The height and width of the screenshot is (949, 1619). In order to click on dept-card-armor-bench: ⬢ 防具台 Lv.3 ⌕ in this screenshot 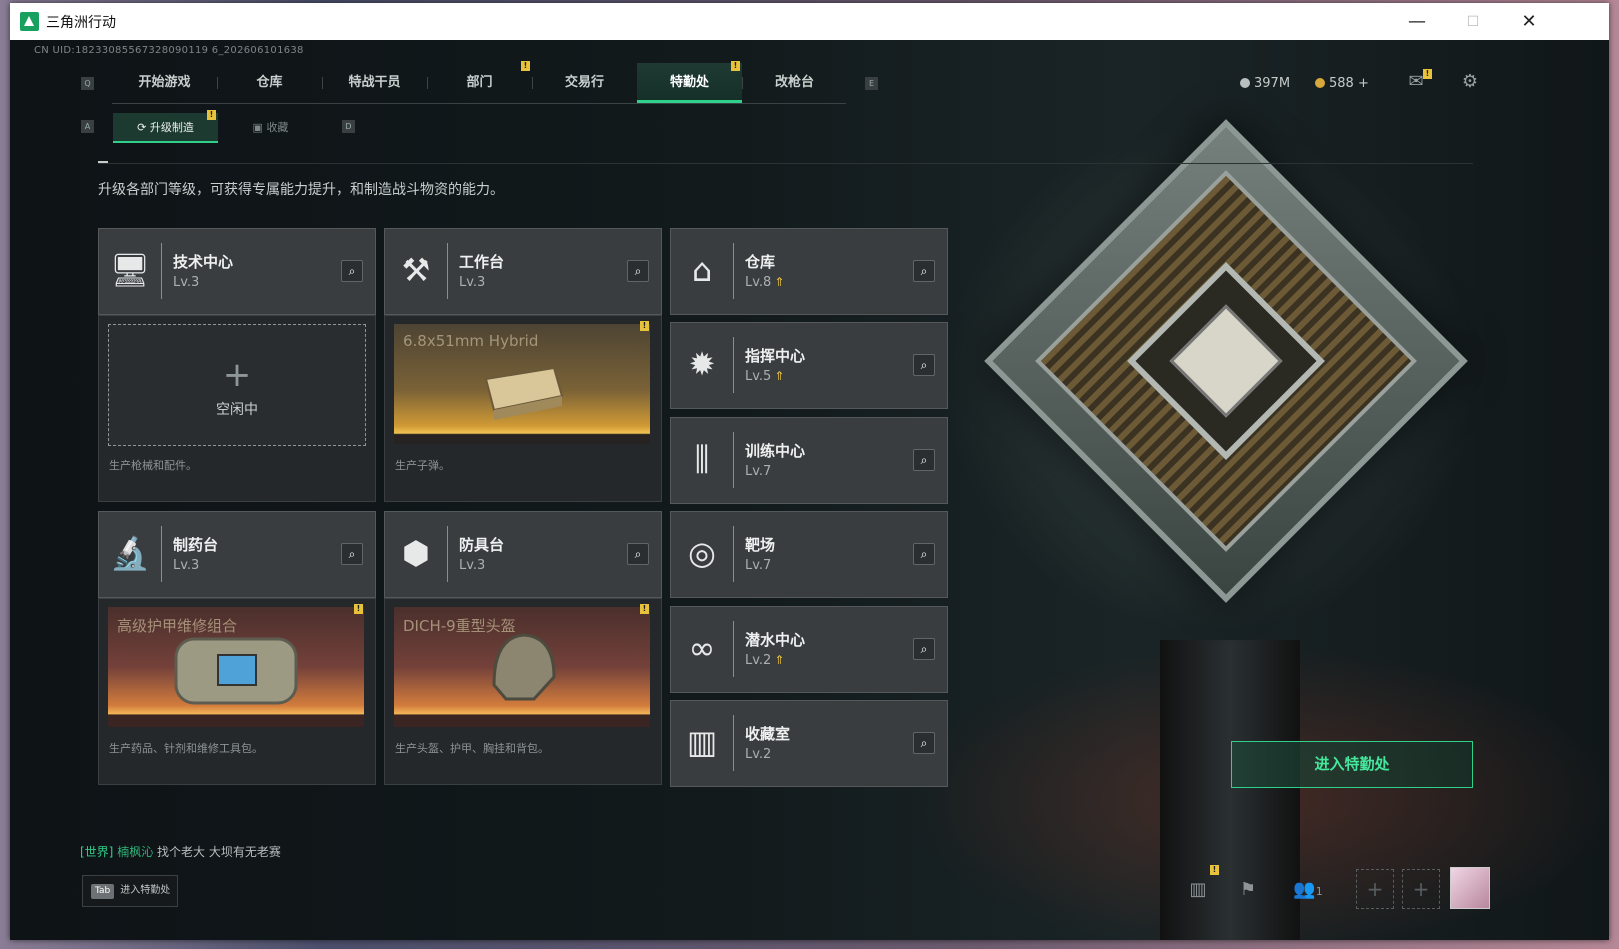, I will do `click(523, 554)`.